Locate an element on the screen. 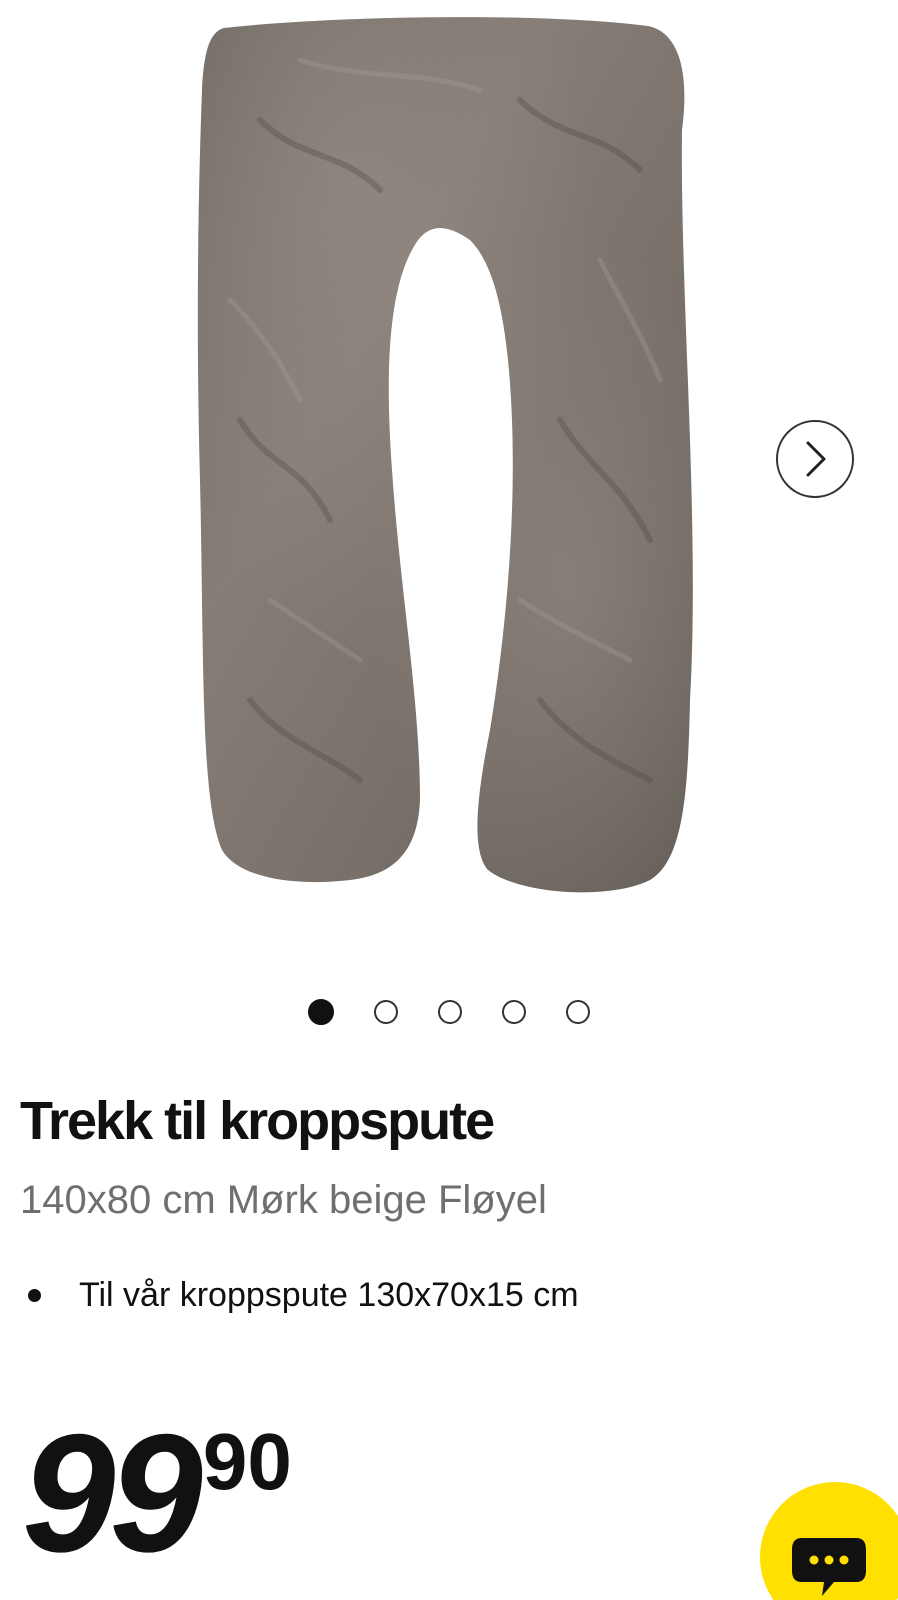 The height and width of the screenshot is (1600, 898). chevron-right-icon is located at coordinates (816, 459).